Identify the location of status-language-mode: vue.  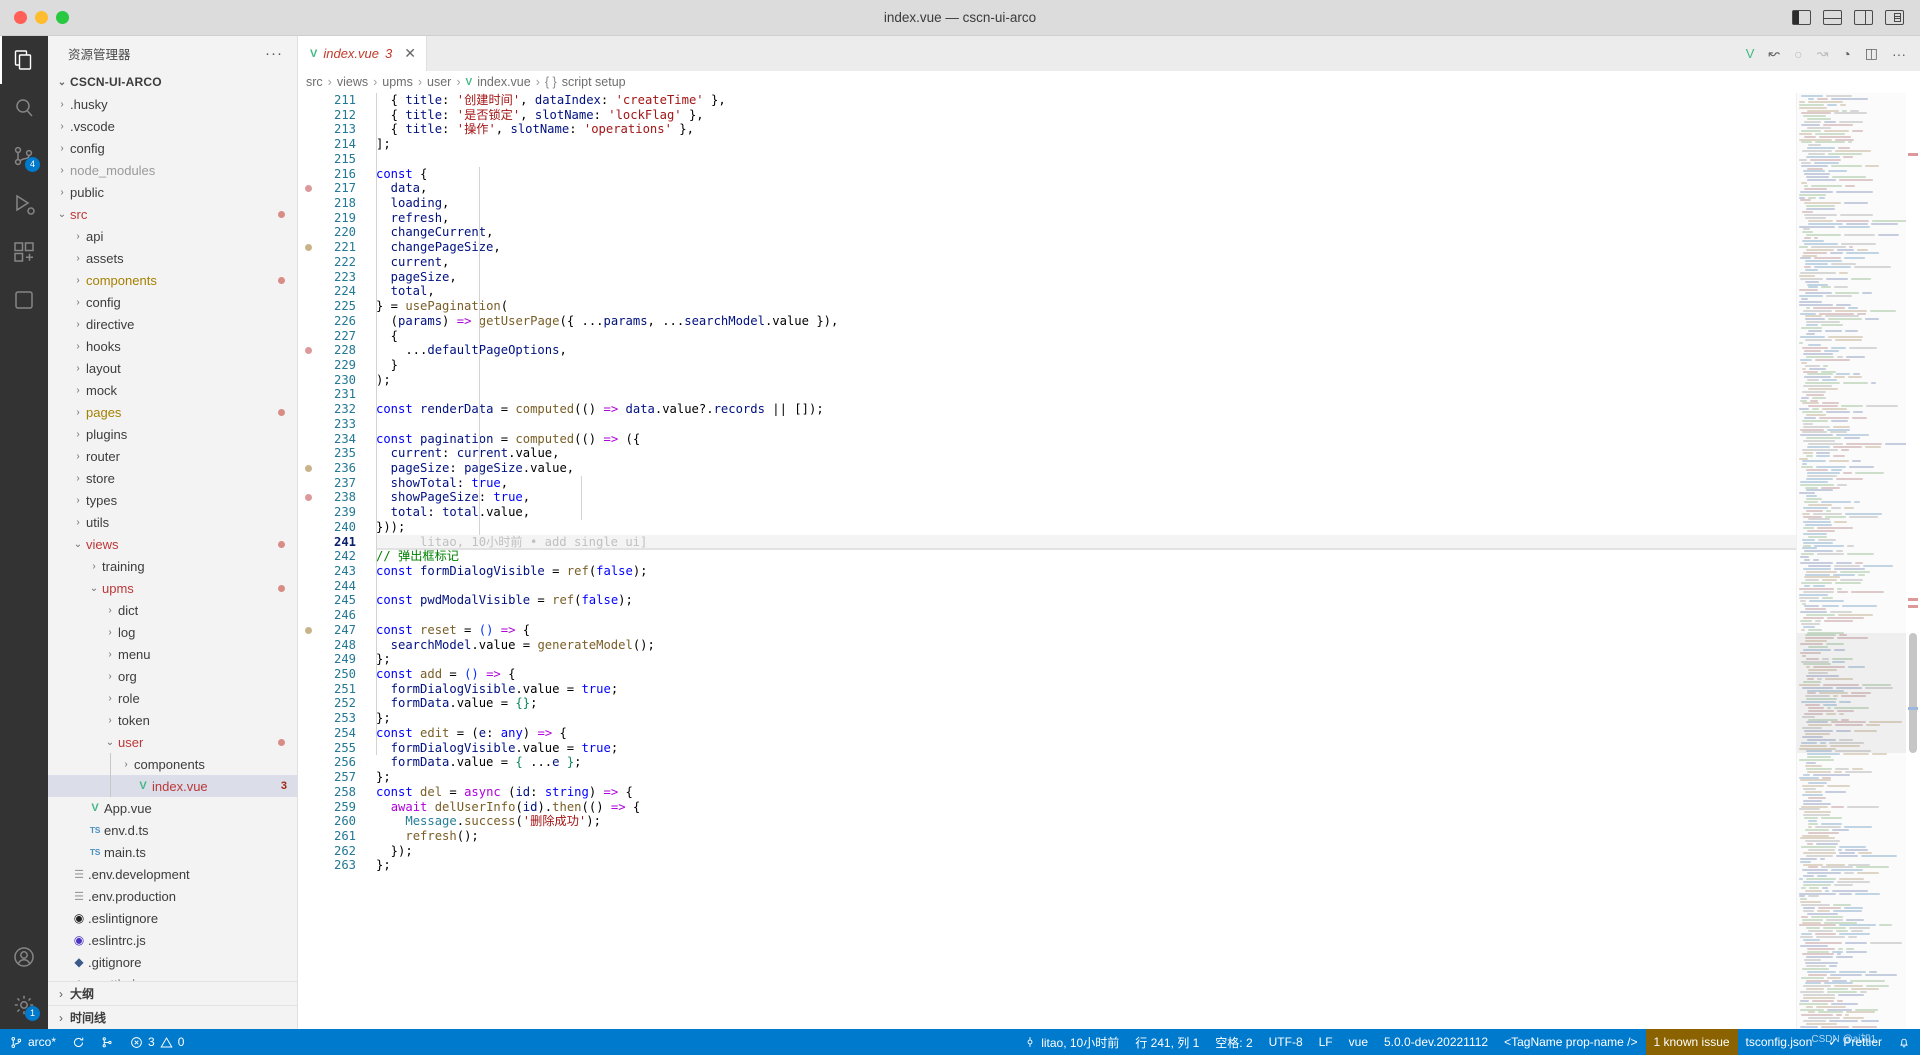
(1358, 1042).